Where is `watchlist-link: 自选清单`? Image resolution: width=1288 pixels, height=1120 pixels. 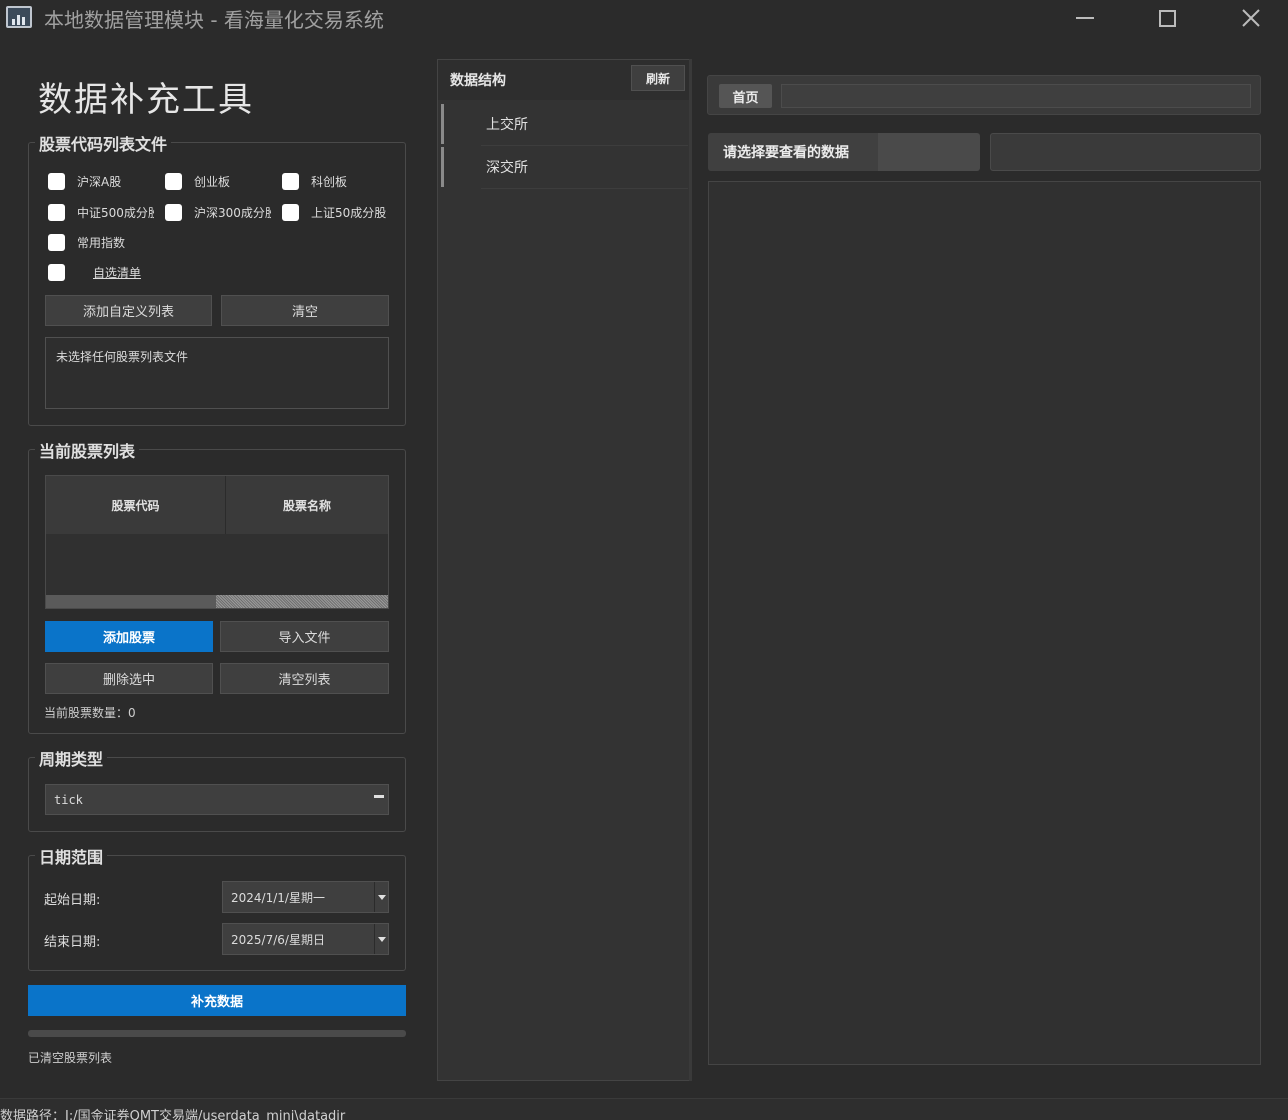 watchlist-link: 自选清单 is located at coordinates (117, 272).